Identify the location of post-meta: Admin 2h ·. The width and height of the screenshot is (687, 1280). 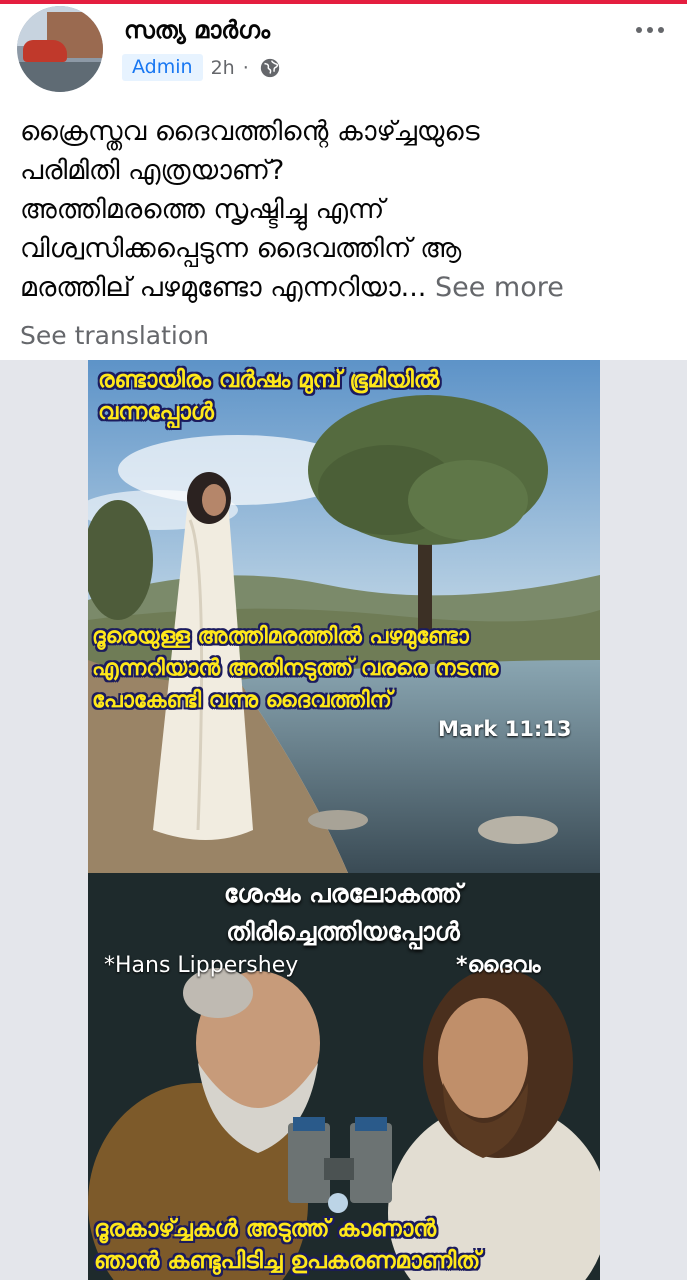
(201, 67).